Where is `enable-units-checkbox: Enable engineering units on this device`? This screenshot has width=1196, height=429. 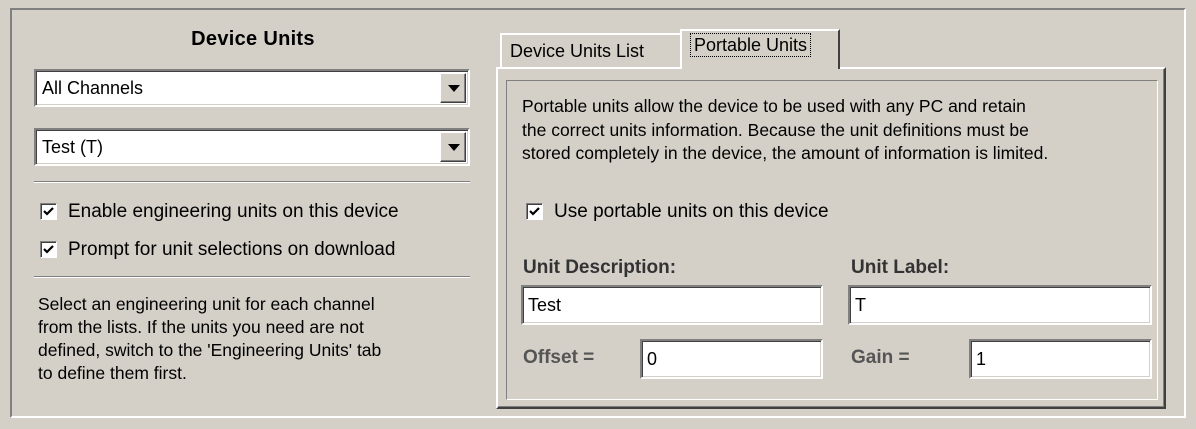 enable-units-checkbox: Enable engineering units on this device is located at coordinates (260, 213).